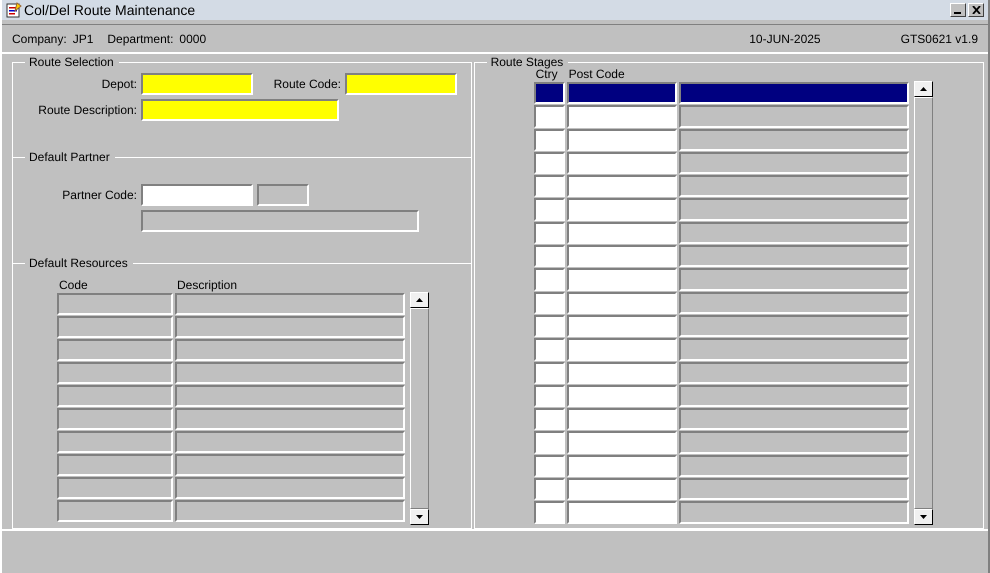 This screenshot has height=573, width=990. I want to click on form-icon, so click(14, 10).